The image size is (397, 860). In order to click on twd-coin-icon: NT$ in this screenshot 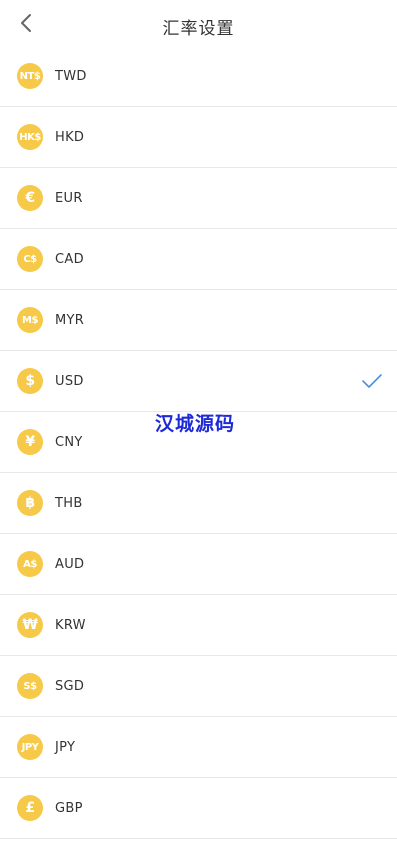, I will do `click(30, 76)`.